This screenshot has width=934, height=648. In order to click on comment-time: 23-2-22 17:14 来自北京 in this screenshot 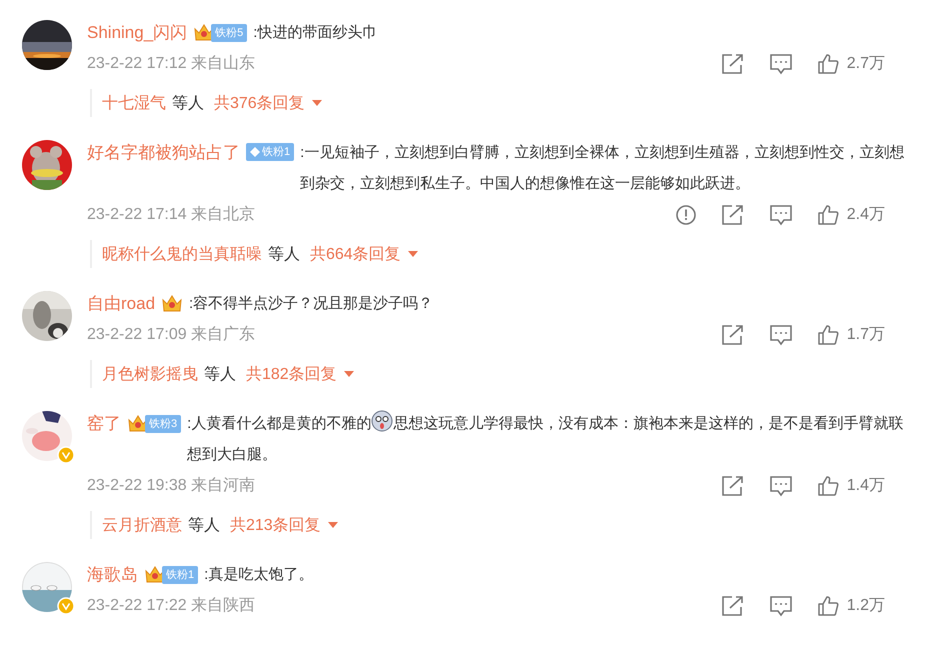, I will do `click(171, 214)`.